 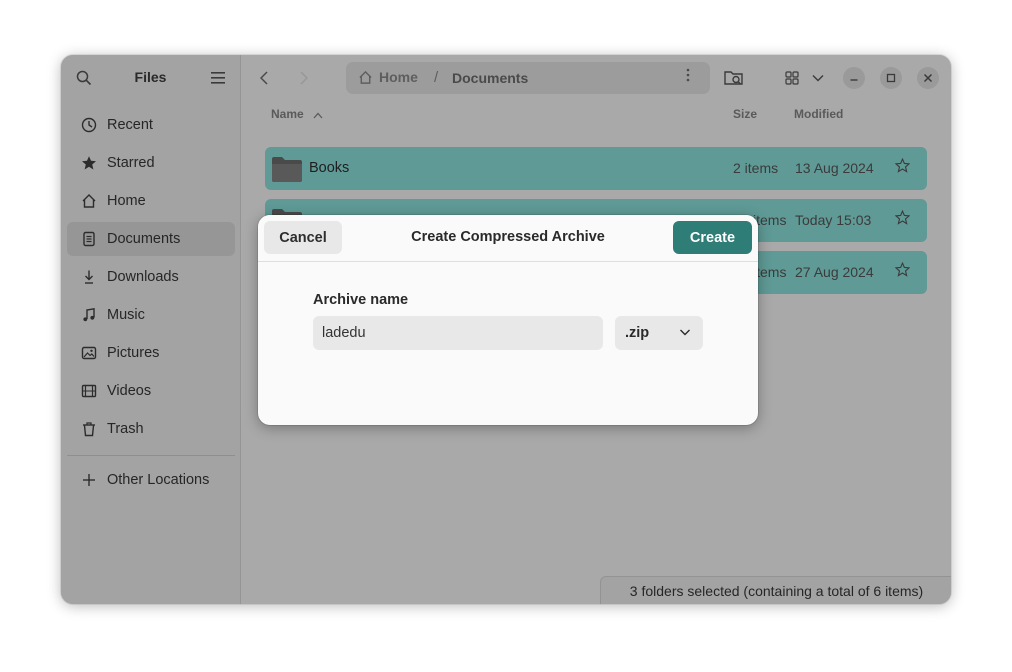 I want to click on sidebar-item-documents: Documents, so click(x=151, y=239).